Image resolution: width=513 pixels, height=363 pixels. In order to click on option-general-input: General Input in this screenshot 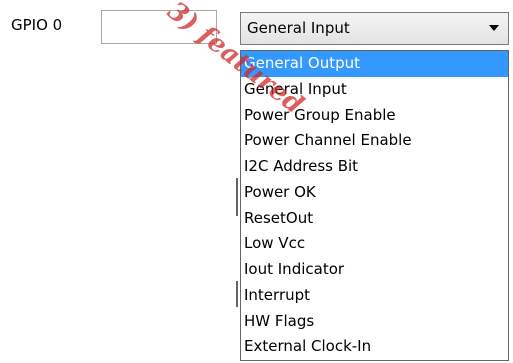, I will do `click(374, 90)`.